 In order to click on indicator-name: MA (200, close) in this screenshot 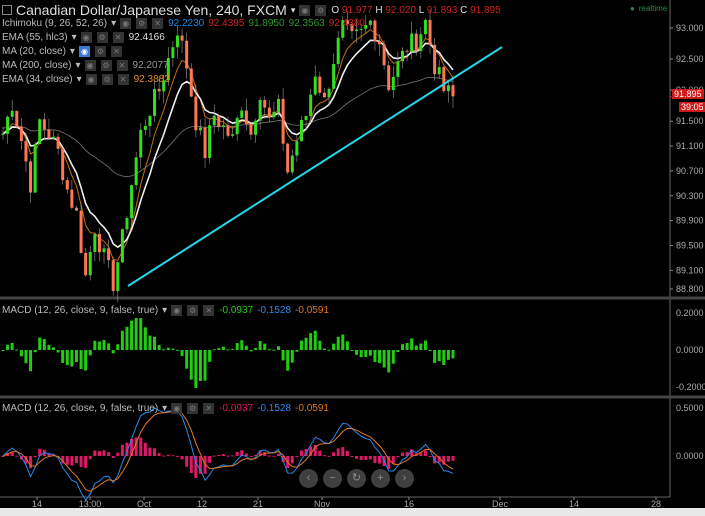, I will do `click(36, 65)`.